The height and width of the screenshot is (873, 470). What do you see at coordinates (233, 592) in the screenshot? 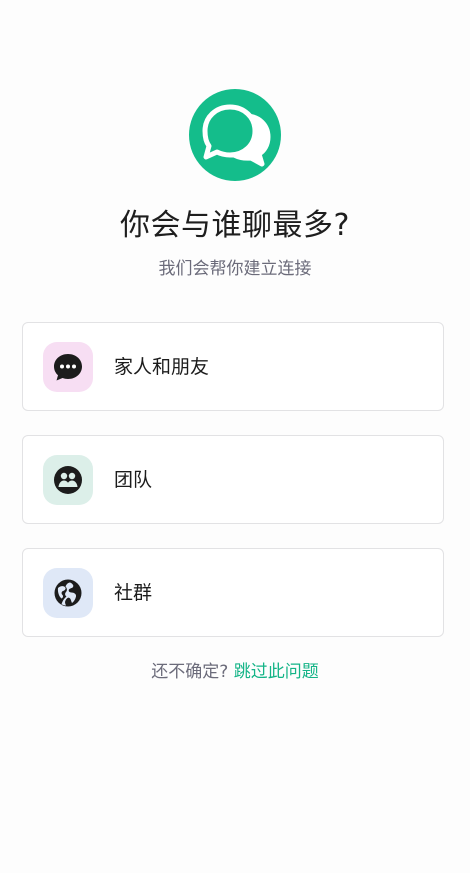
I see `option-community: 社群` at bounding box center [233, 592].